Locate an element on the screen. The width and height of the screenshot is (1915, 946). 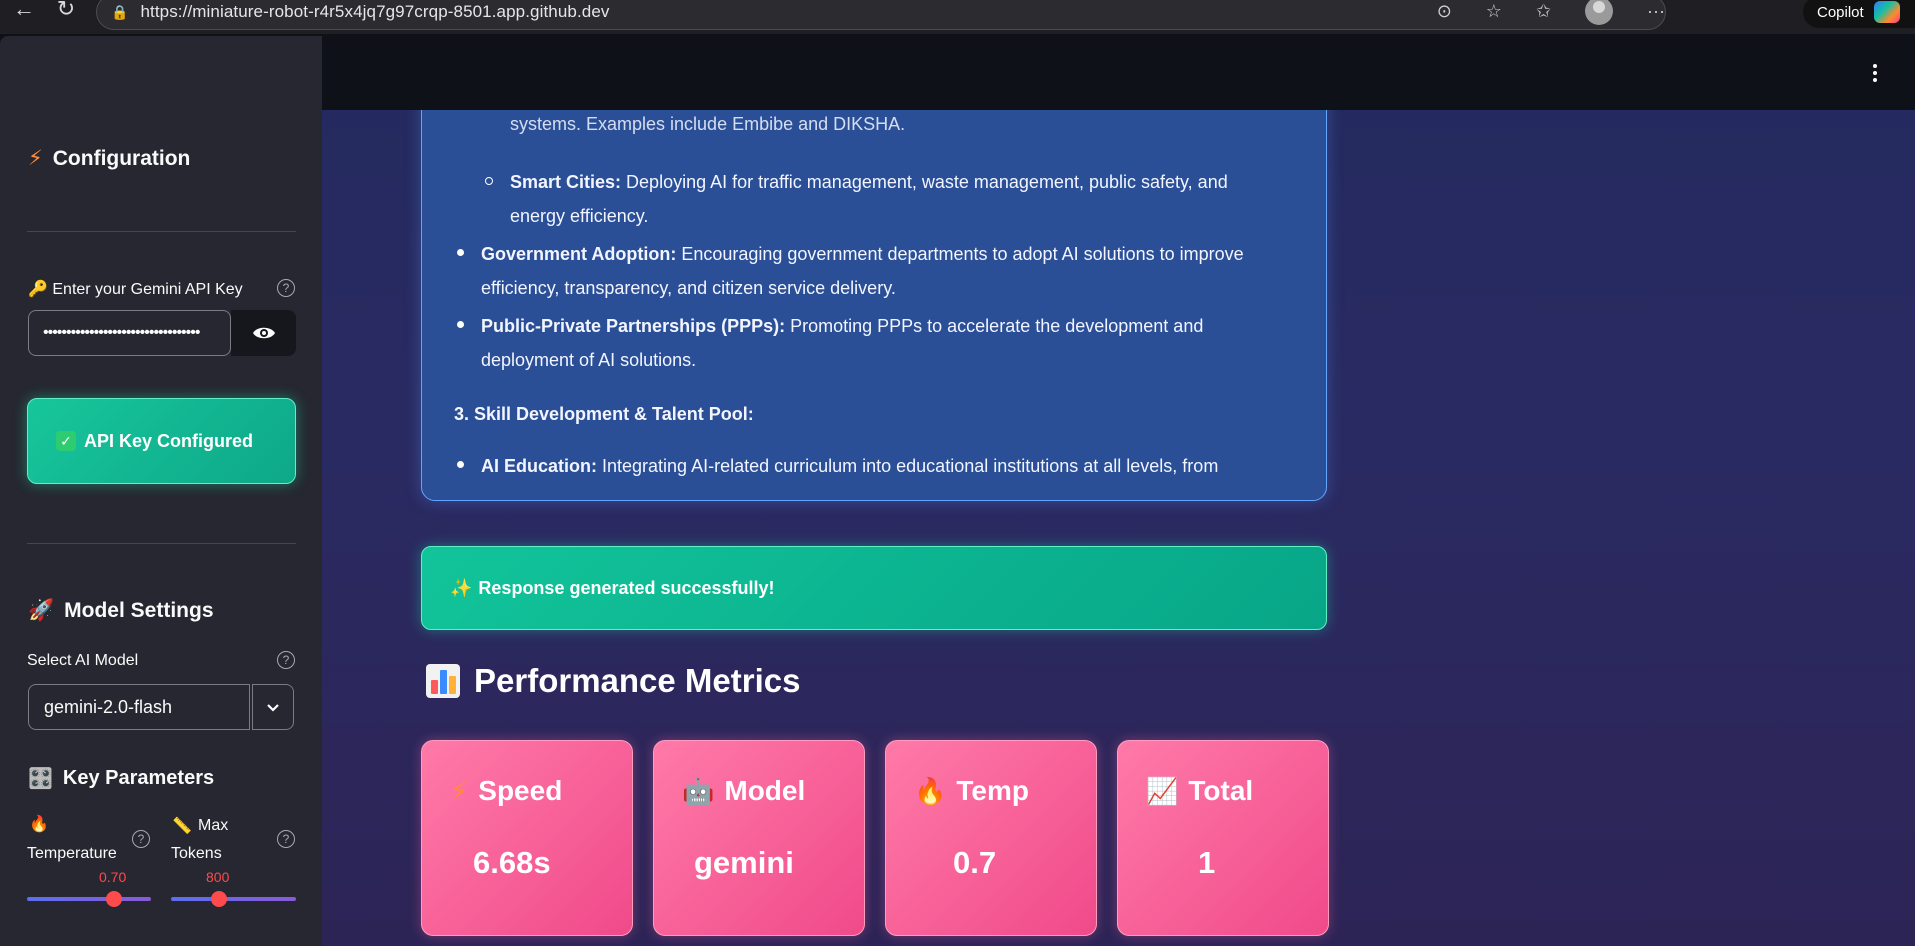
site-info-icon: 🔒 is located at coordinates (119, 12).